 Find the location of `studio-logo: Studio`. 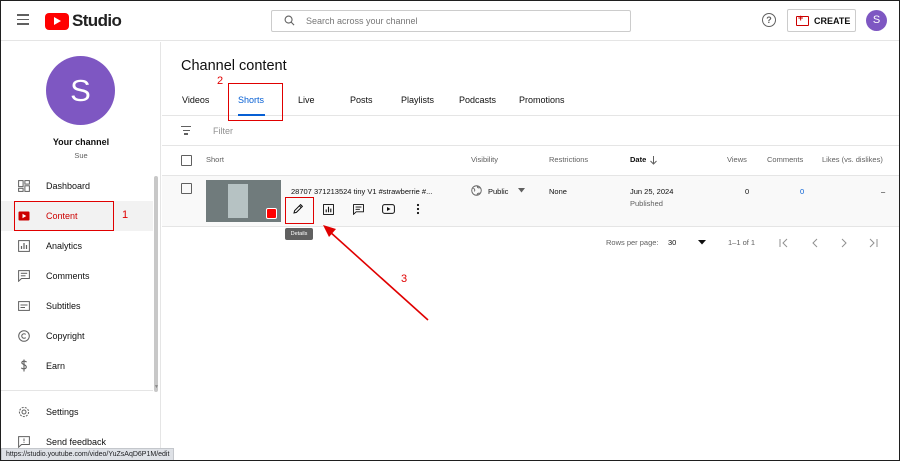

studio-logo: Studio is located at coordinates (83, 21).